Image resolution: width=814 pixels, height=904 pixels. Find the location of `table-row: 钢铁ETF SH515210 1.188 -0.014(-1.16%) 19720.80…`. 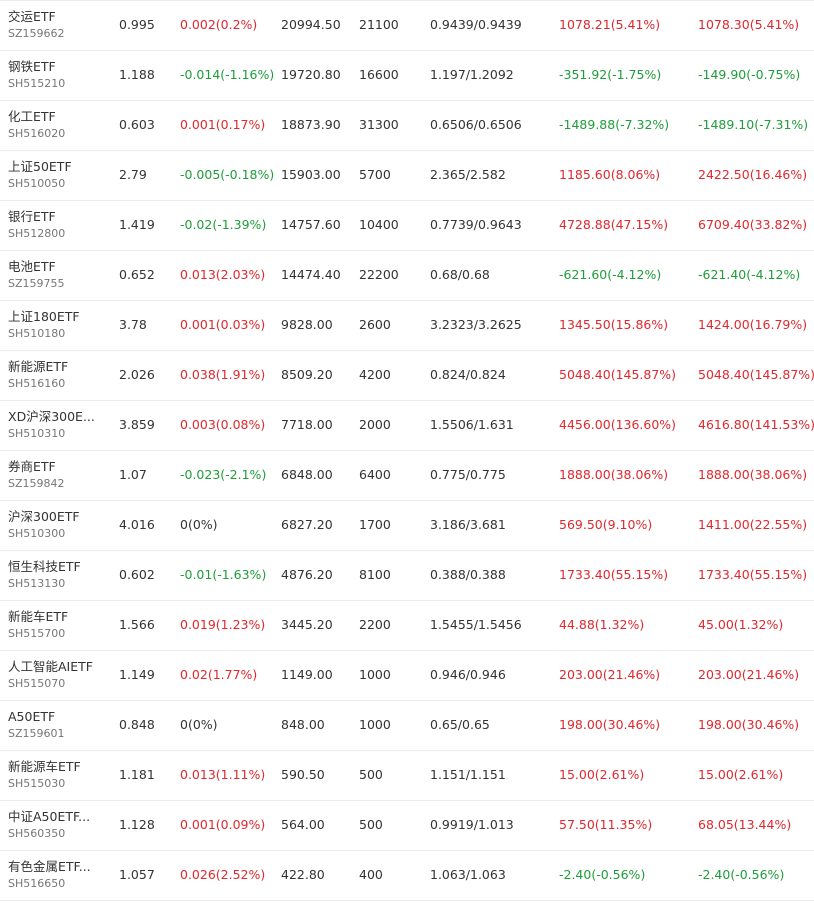

table-row: 钢铁ETF SH515210 1.188 -0.014(-1.16%) 19720.80… is located at coordinates (407, 76).